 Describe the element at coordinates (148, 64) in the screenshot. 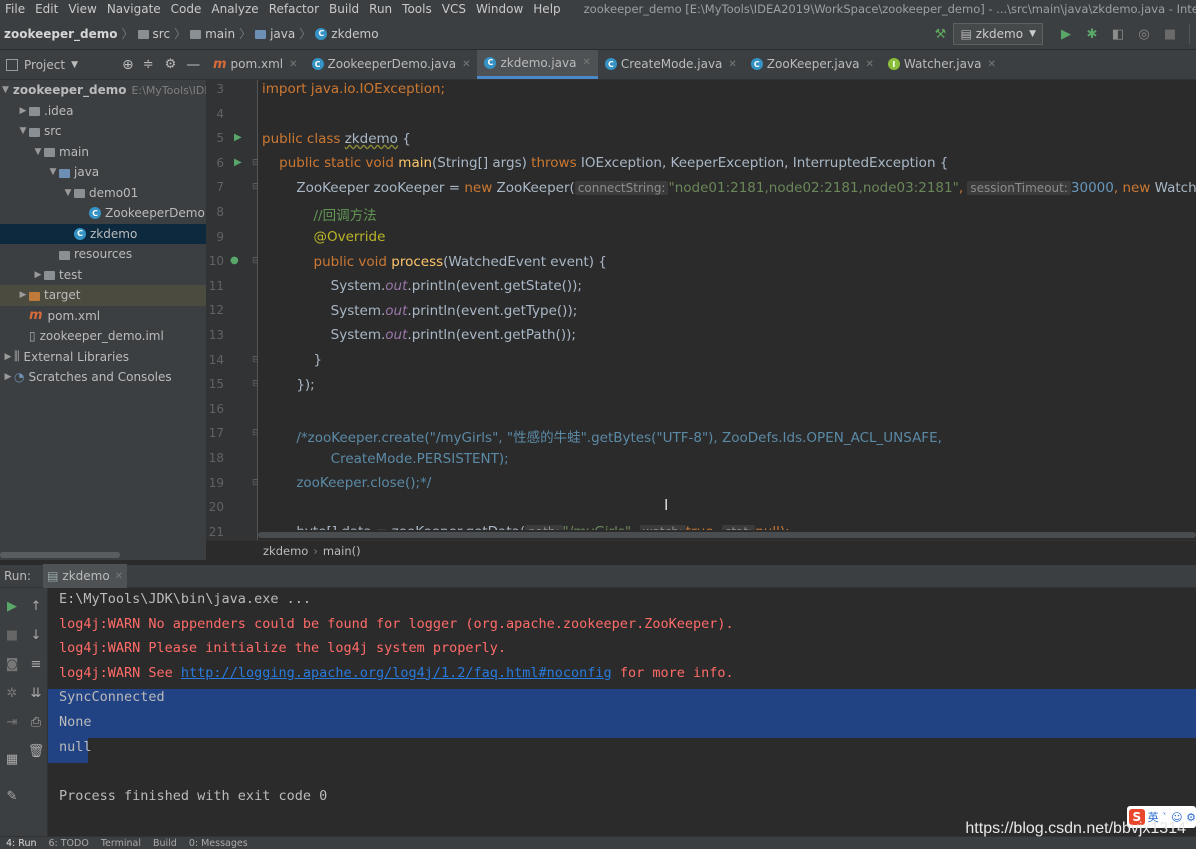

I see `collapse-all-icon: ≑` at that location.